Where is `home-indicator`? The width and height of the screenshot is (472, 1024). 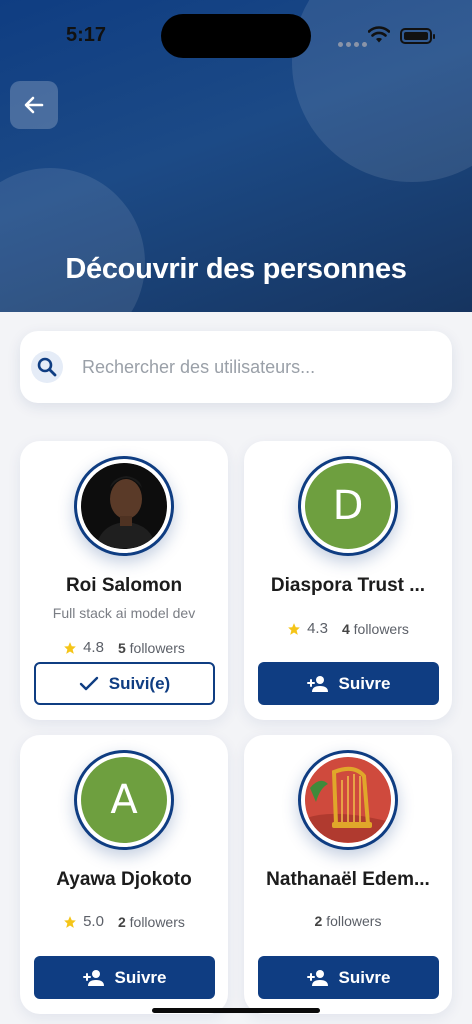 home-indicator is located at coordinates (236, 1010).